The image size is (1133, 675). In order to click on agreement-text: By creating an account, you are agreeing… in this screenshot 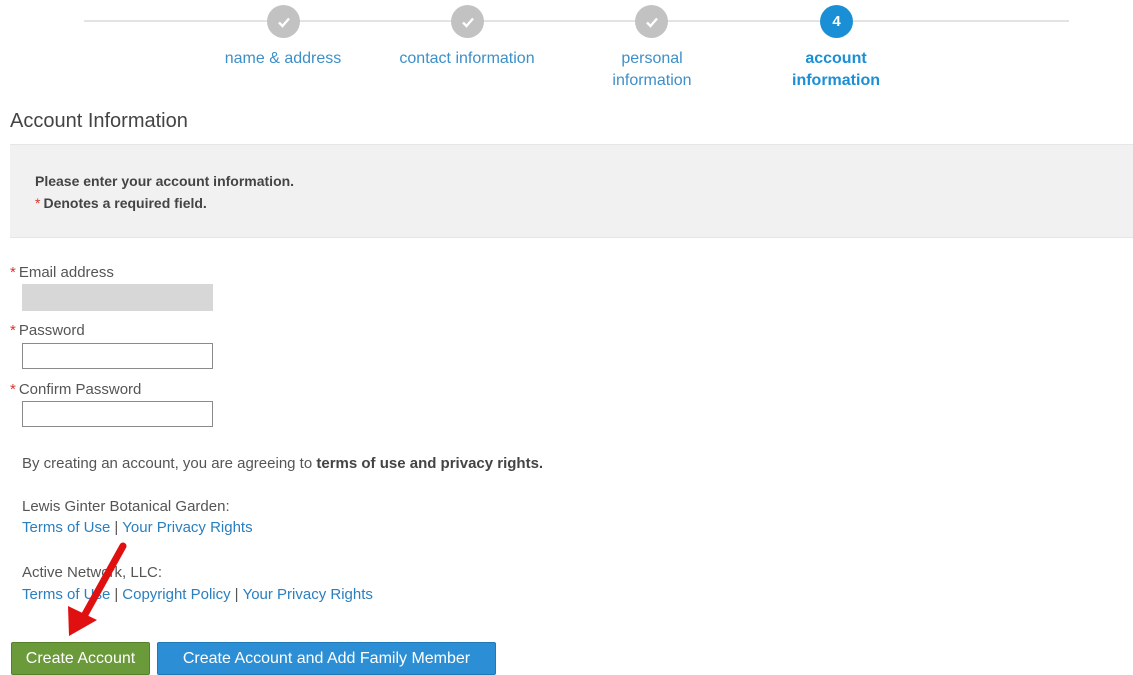, I will do `click(282, 463)`.